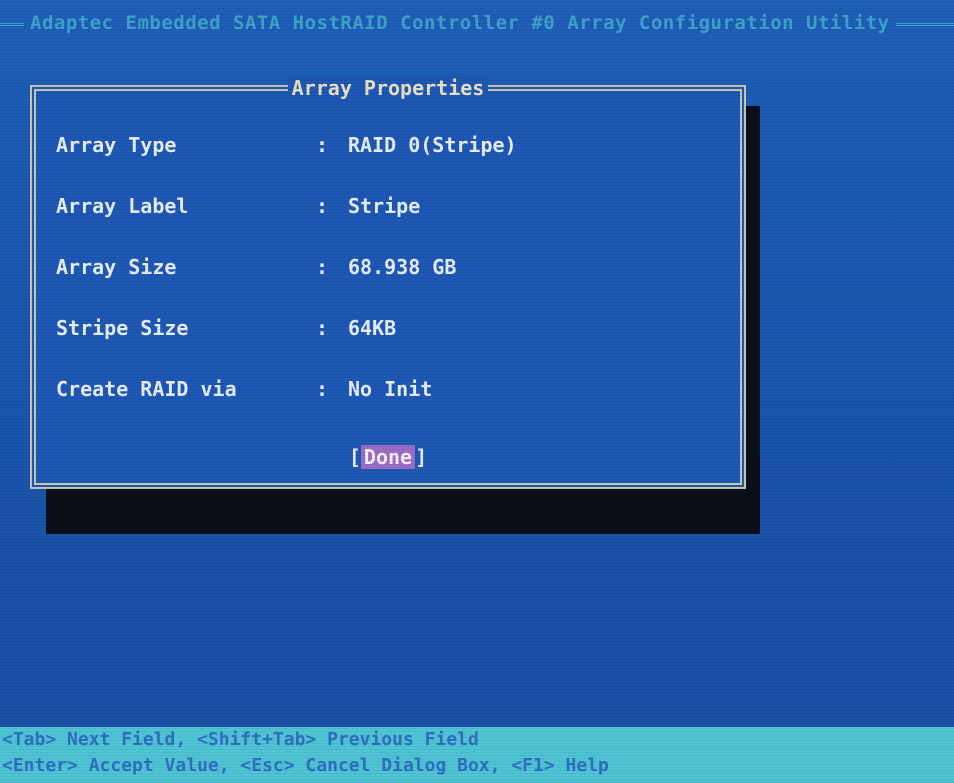 The image size is (954, 783). I want to click on dialog-title-wrap: Array Properties, so click(388, 88).